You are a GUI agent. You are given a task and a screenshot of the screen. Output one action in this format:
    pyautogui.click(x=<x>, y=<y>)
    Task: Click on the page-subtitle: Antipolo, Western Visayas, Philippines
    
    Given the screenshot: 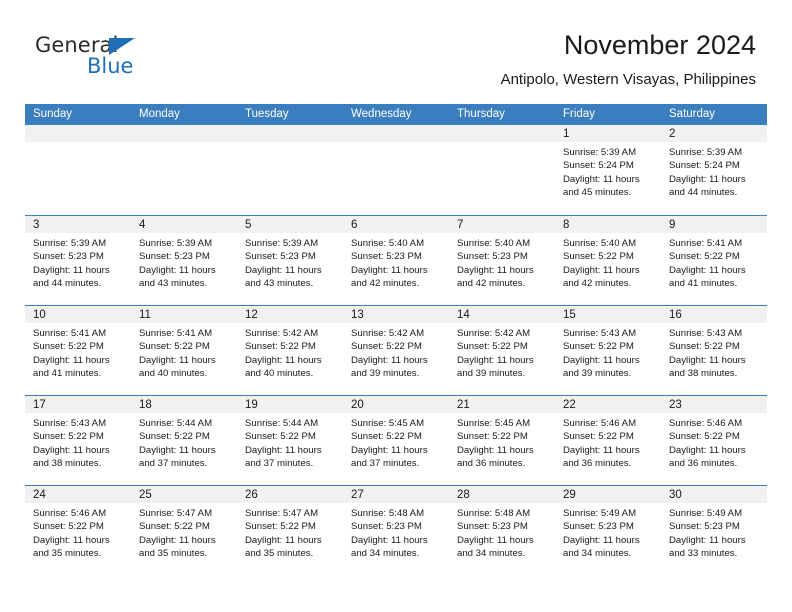 What is the action you would take?
    pyautogui.click(x=628, y=79)
    